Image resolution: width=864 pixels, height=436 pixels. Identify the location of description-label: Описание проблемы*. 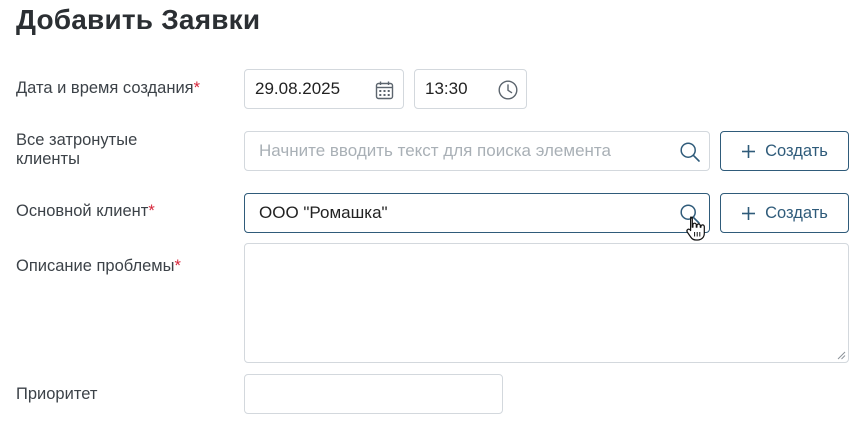
(98, 266).